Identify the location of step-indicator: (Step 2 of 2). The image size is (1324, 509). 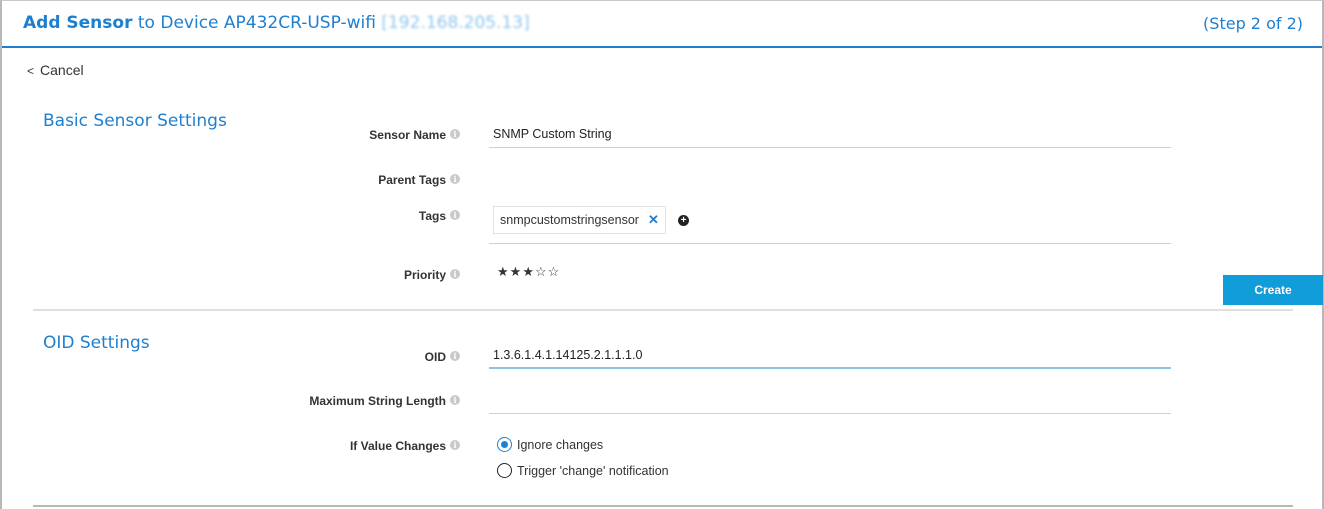
(1253, 23).